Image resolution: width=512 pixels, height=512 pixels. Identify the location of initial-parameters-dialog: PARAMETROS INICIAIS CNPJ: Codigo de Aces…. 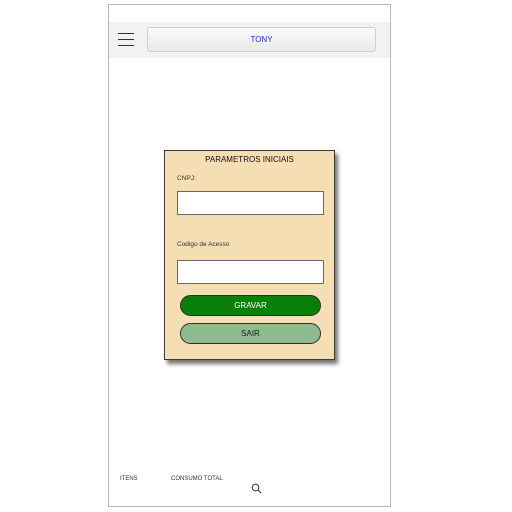
(249, 255).